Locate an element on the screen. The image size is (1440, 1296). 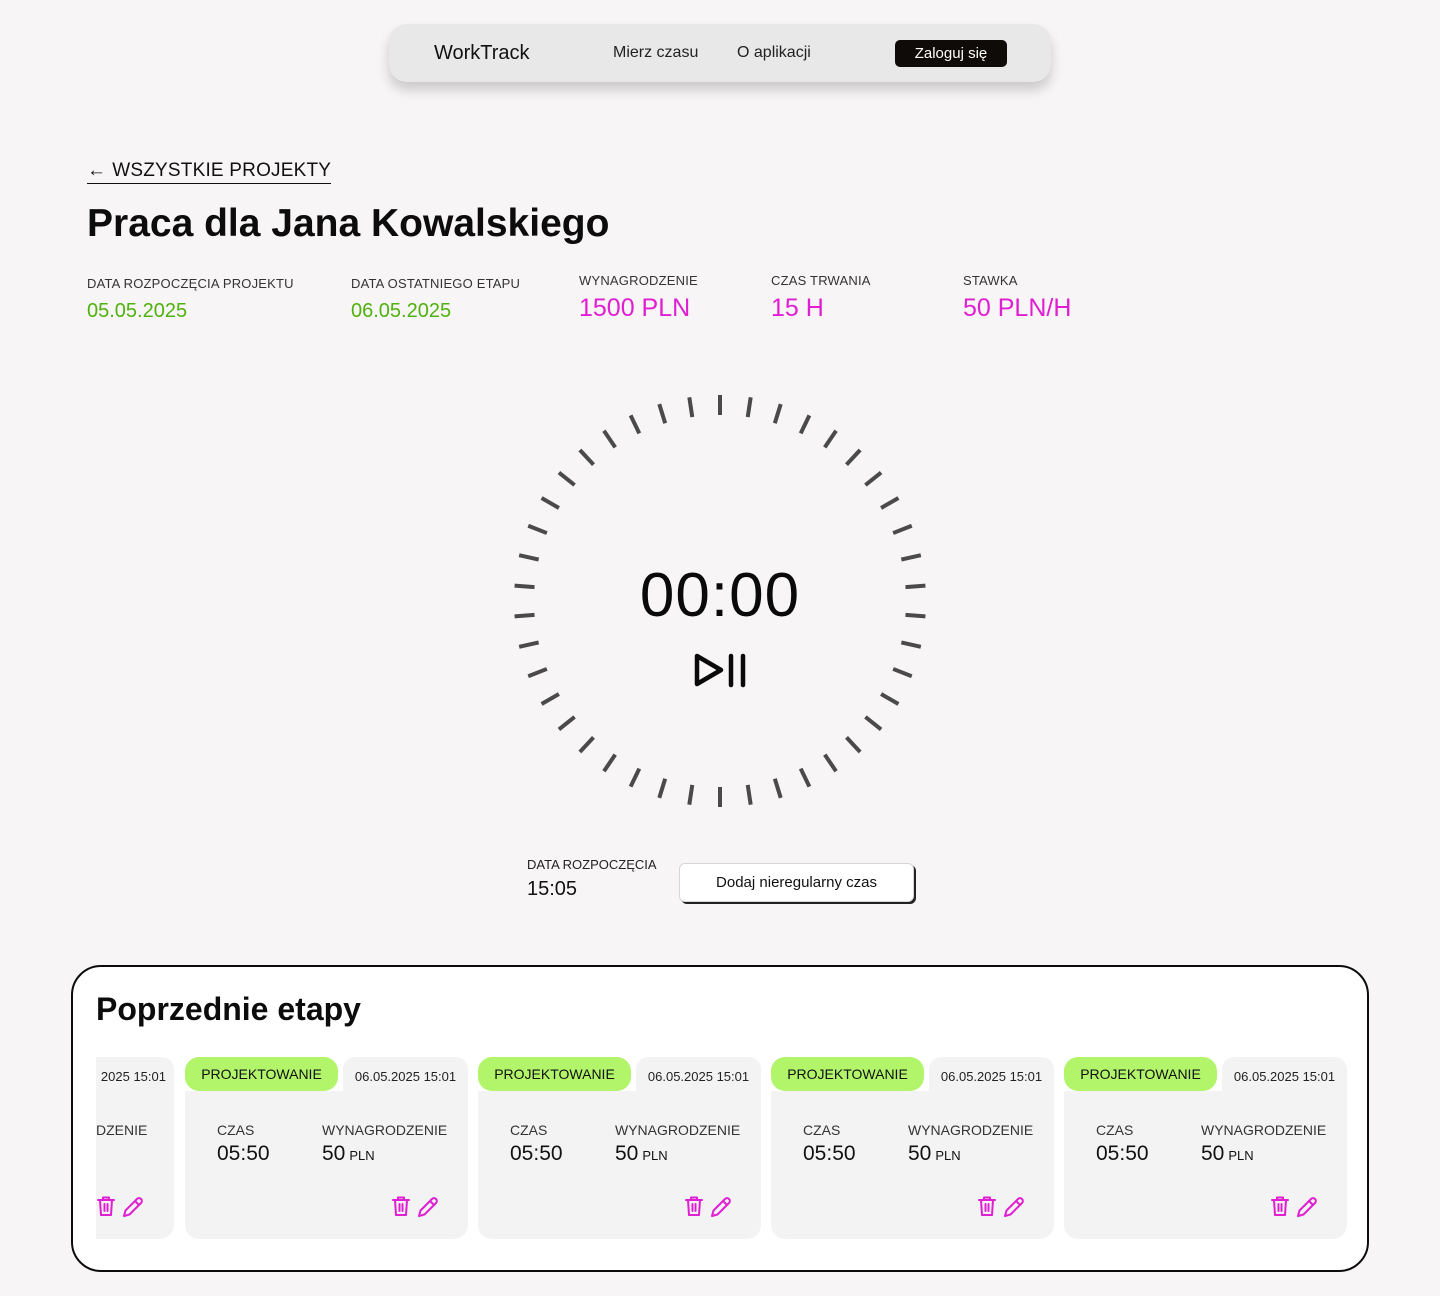
stat-rate: STAWKA 50 PLN/H is located at coordinates (1017, 298).